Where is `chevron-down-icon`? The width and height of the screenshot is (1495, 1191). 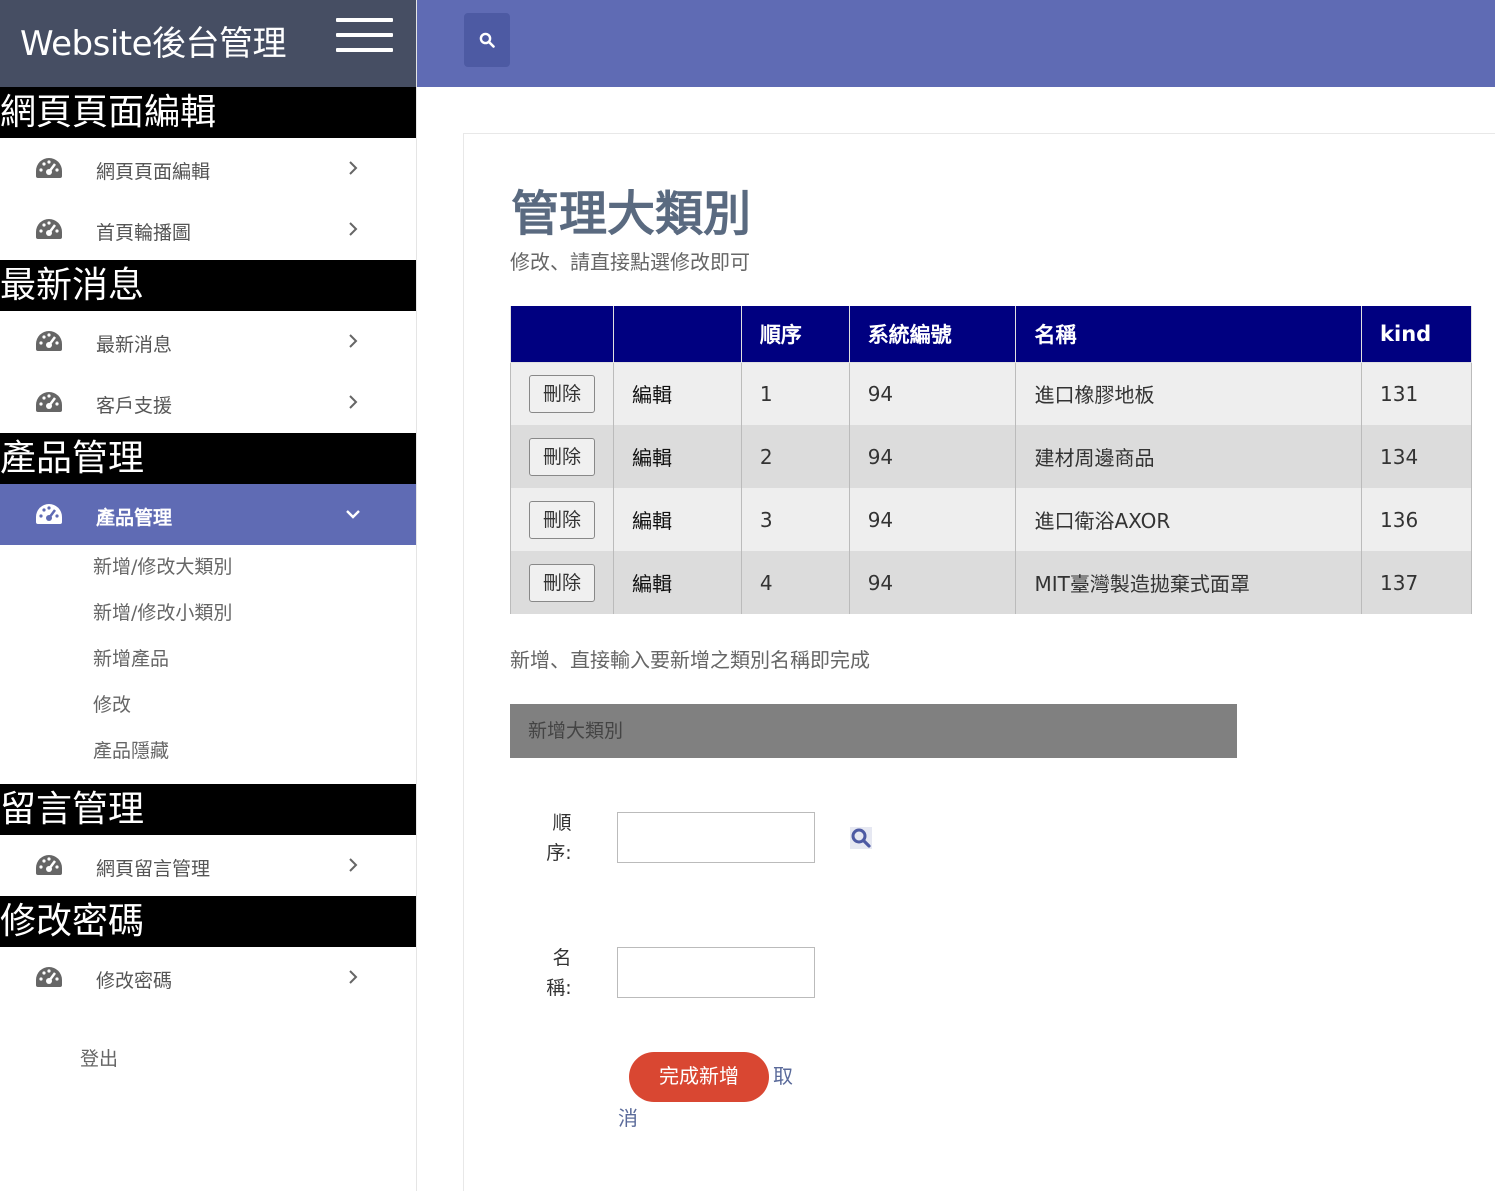
chevron-down-icon is located at coordinates (353, 514).